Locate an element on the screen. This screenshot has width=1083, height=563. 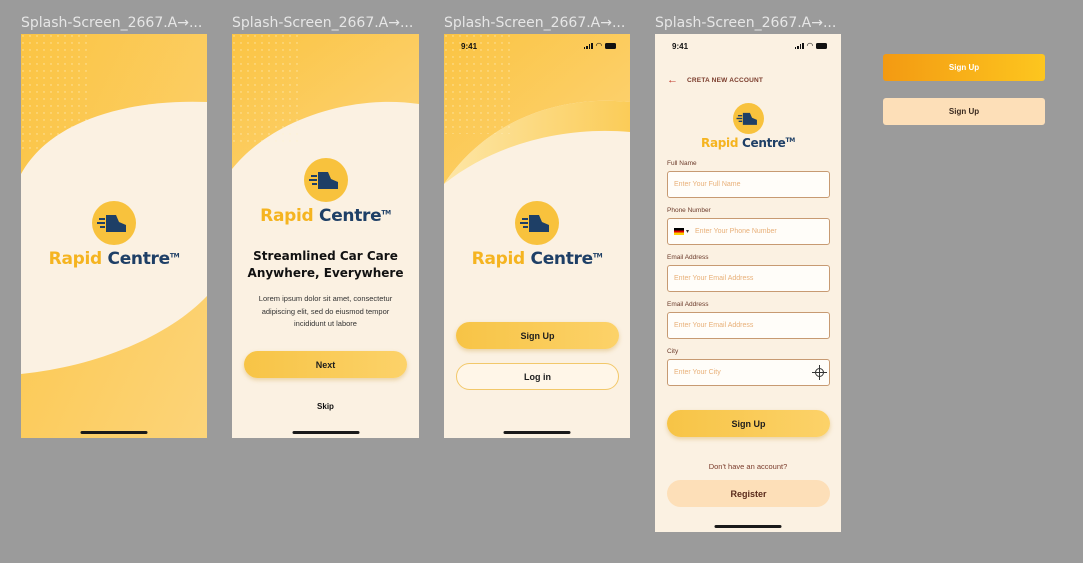
city-input: Enter Your City is located at coordinates (748, 372).